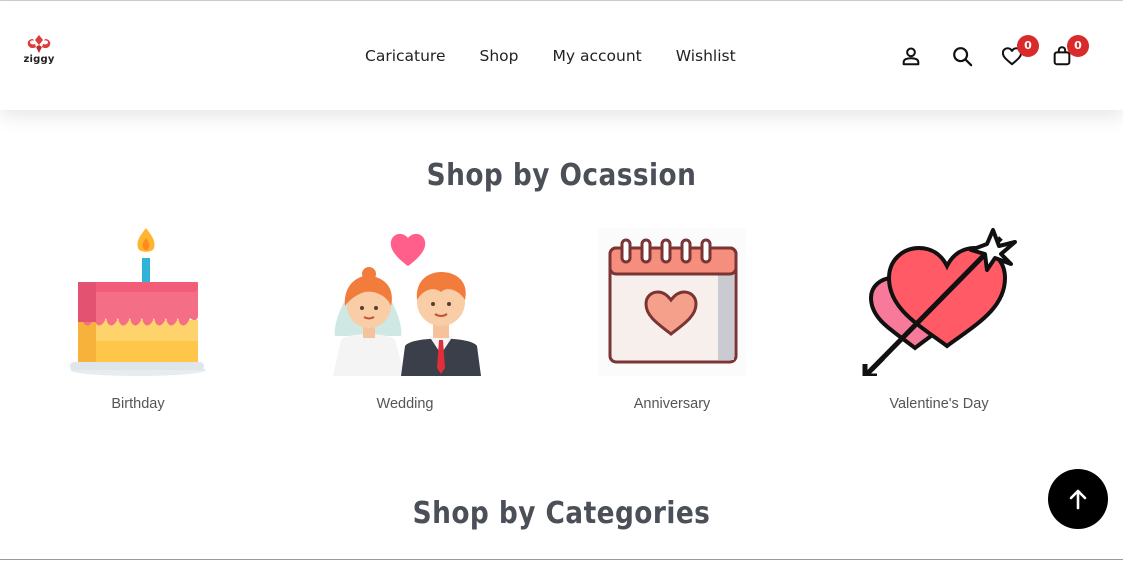 This screenshot has height=563, width=1123. Describe the element at coordinates (405, 56) in the screenshot. I see `nav-caricature: Caricature` at that location.